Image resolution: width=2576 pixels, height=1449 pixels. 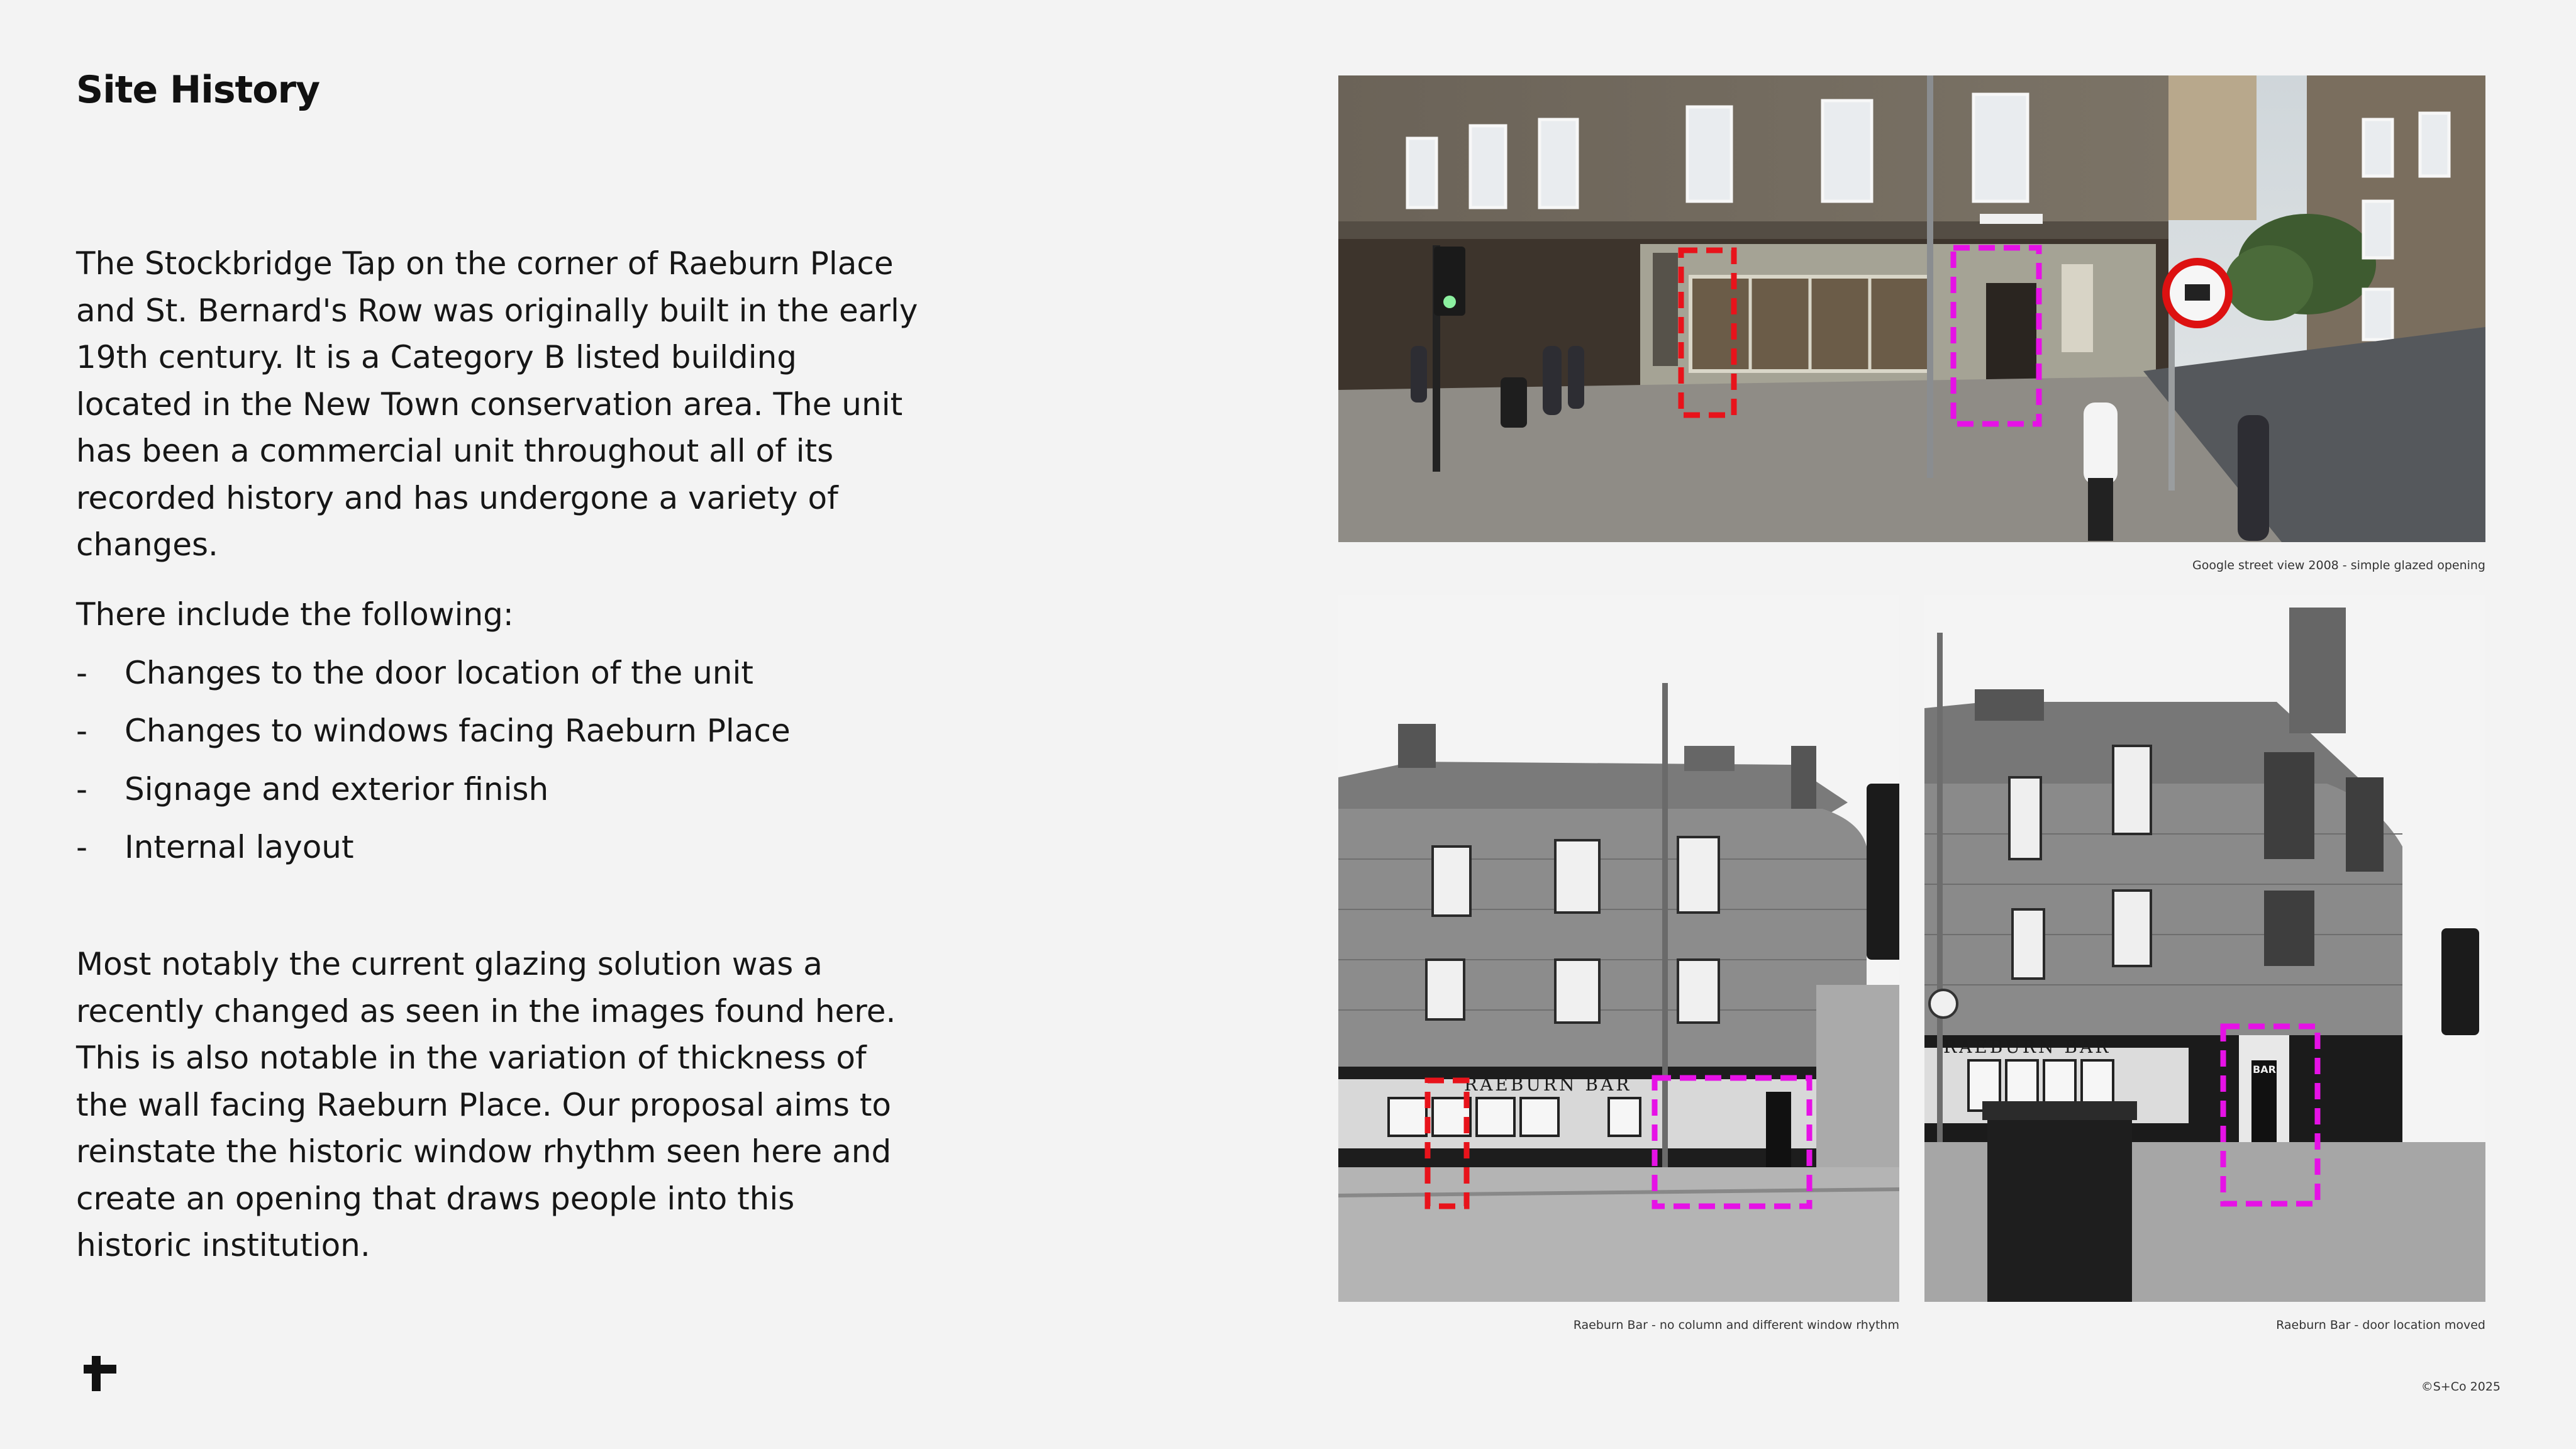 What do you see at coordinates (2264, 1069) in the screenshot?
I see `door-sign: BAR` at bounding box center [2264, 1069].